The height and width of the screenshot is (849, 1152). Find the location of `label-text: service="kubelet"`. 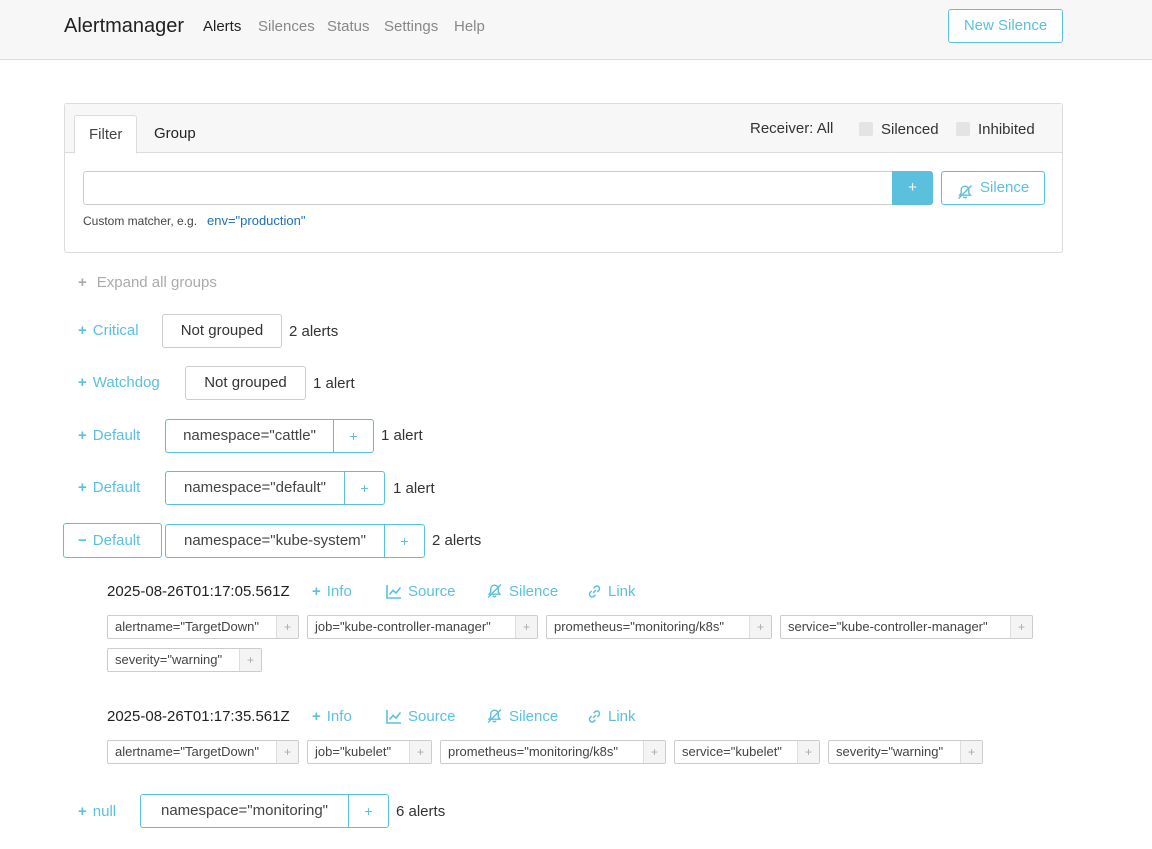

label-text: service="kubelet" is located at coordinates (732, 752).